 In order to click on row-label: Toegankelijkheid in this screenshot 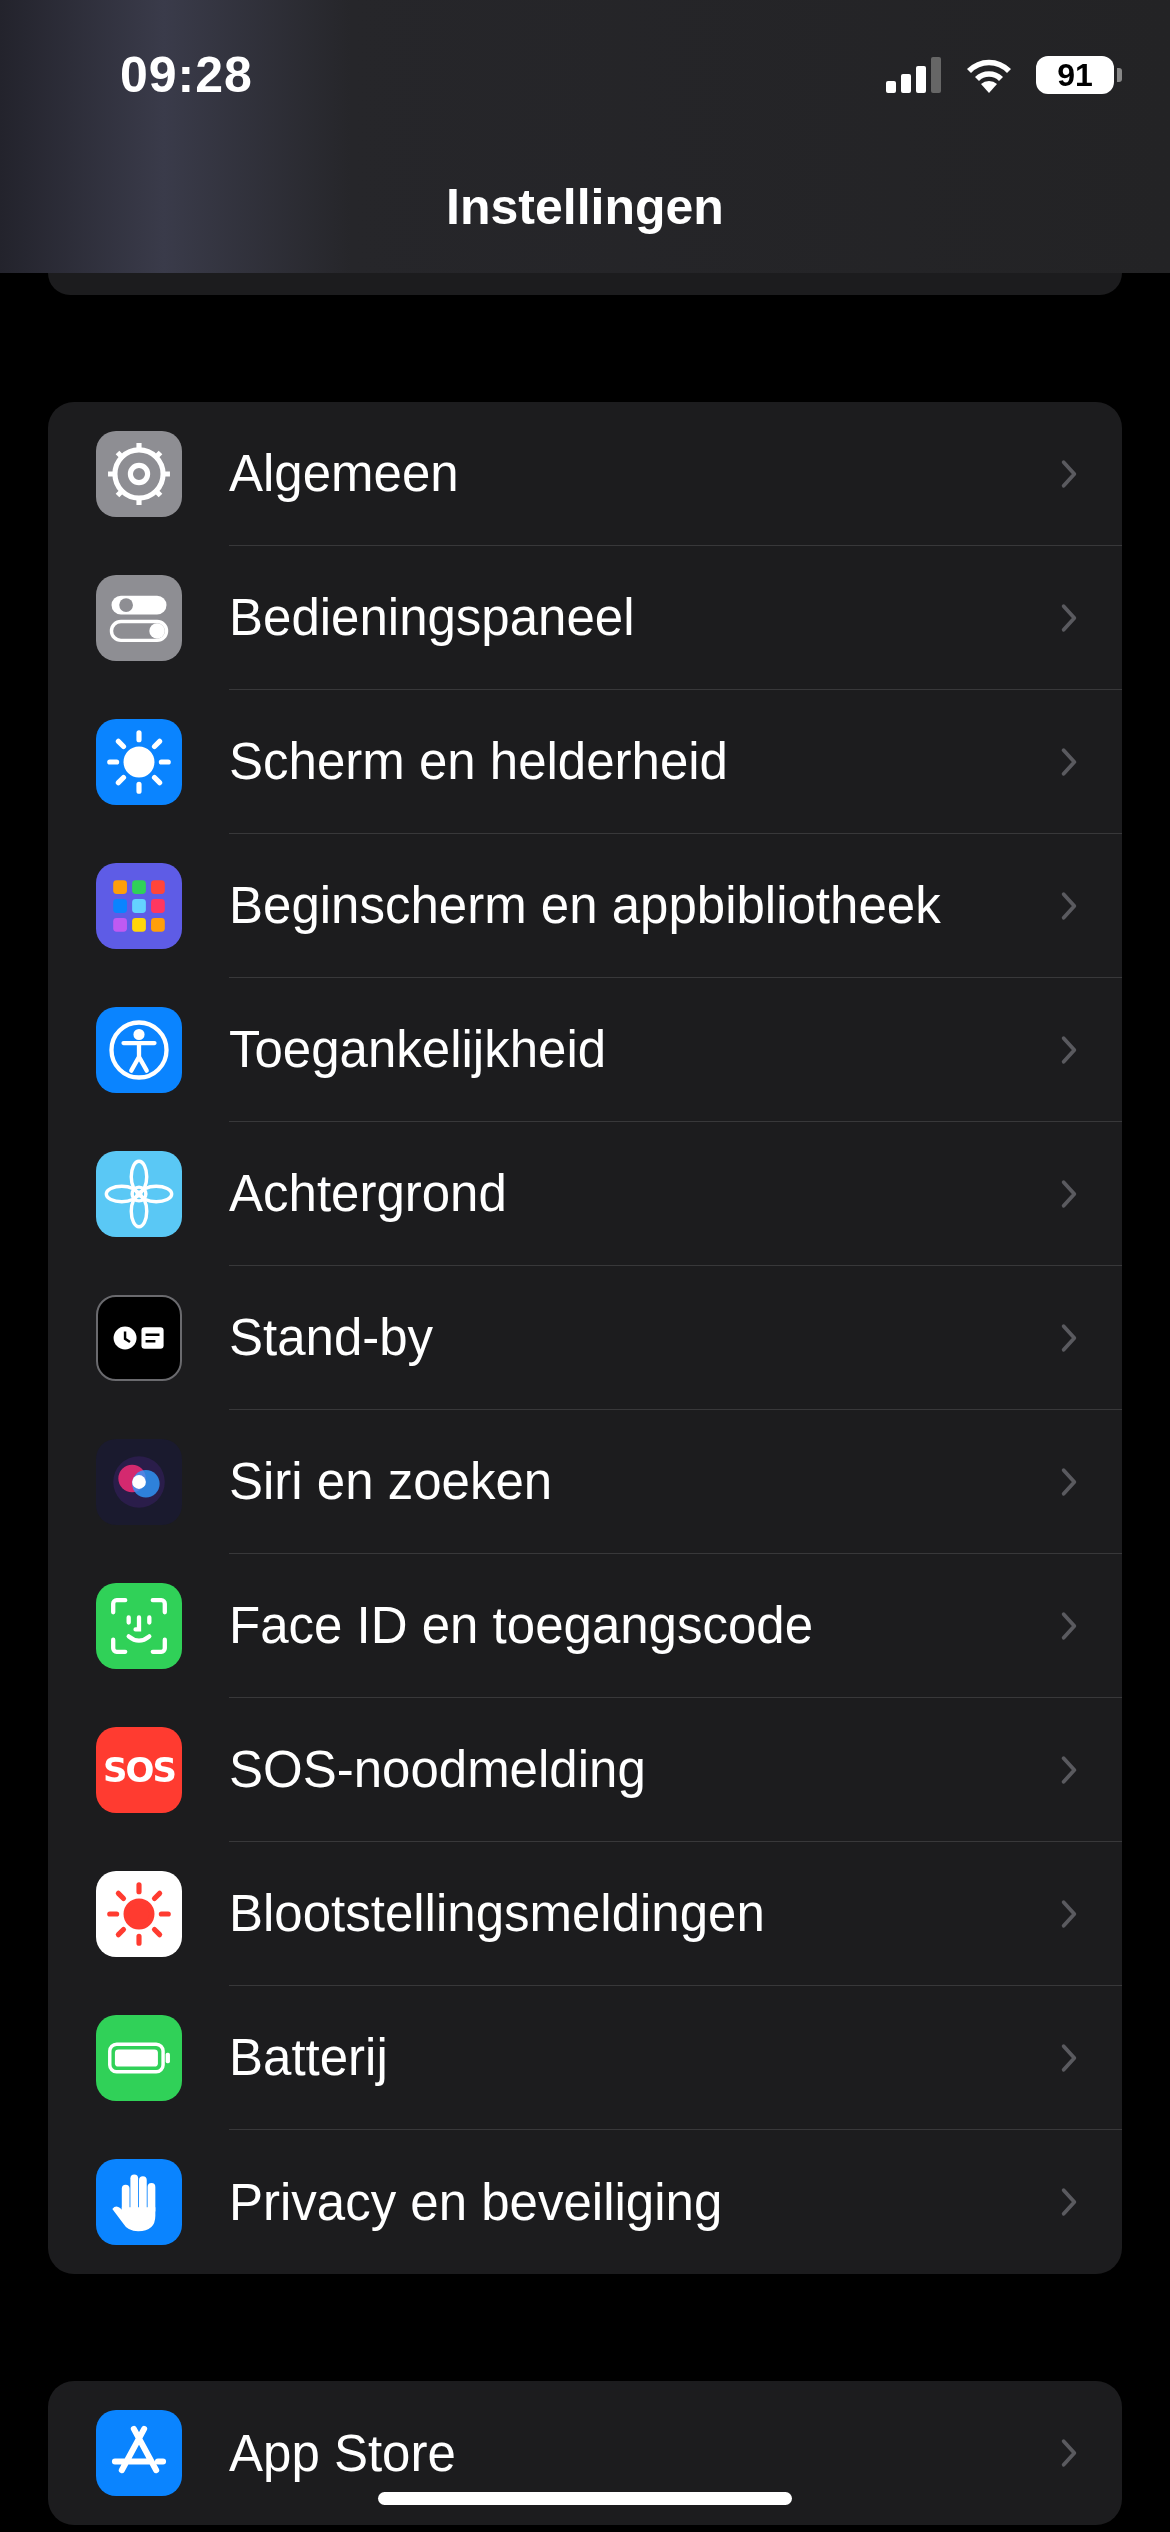, I will do `click(418, 1049)`.